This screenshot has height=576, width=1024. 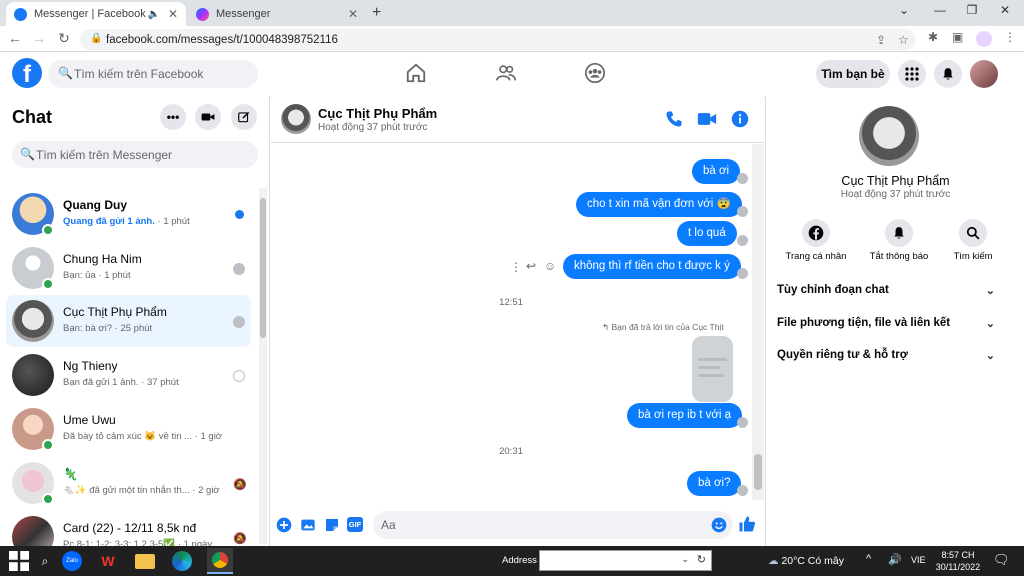 I want to click on gif-icon: GIF, so click(x=355, y=524).